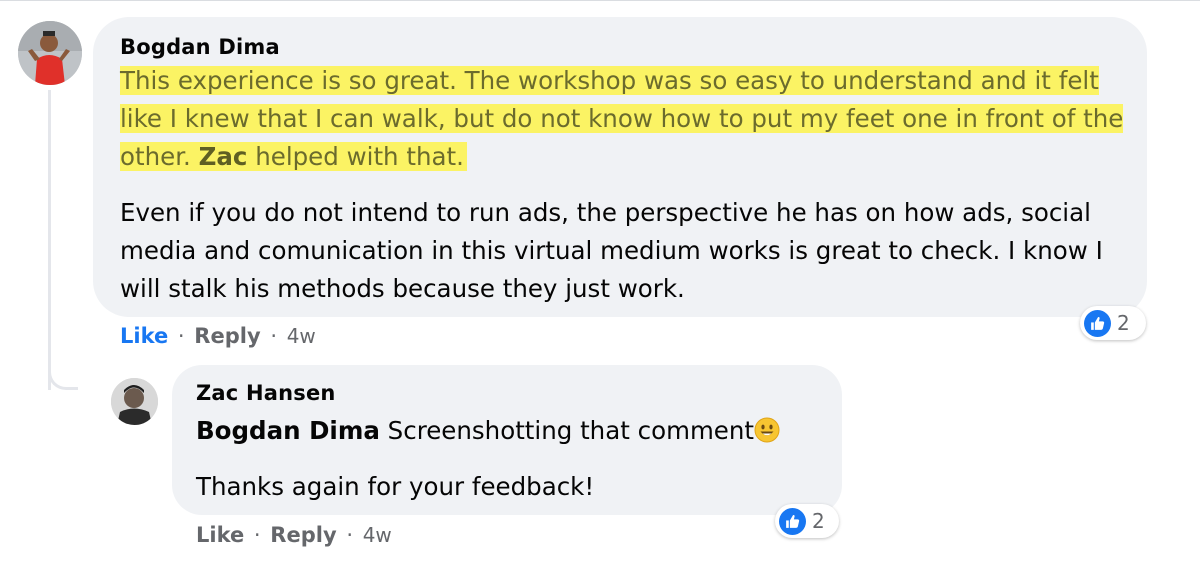 Image resolution: width=1200 pixels, height=577 pixels. What do you see at coordinates (223, 156) in the screenshot?
I see `highlighted-mention: Zac` at bounding box center [223, 156].